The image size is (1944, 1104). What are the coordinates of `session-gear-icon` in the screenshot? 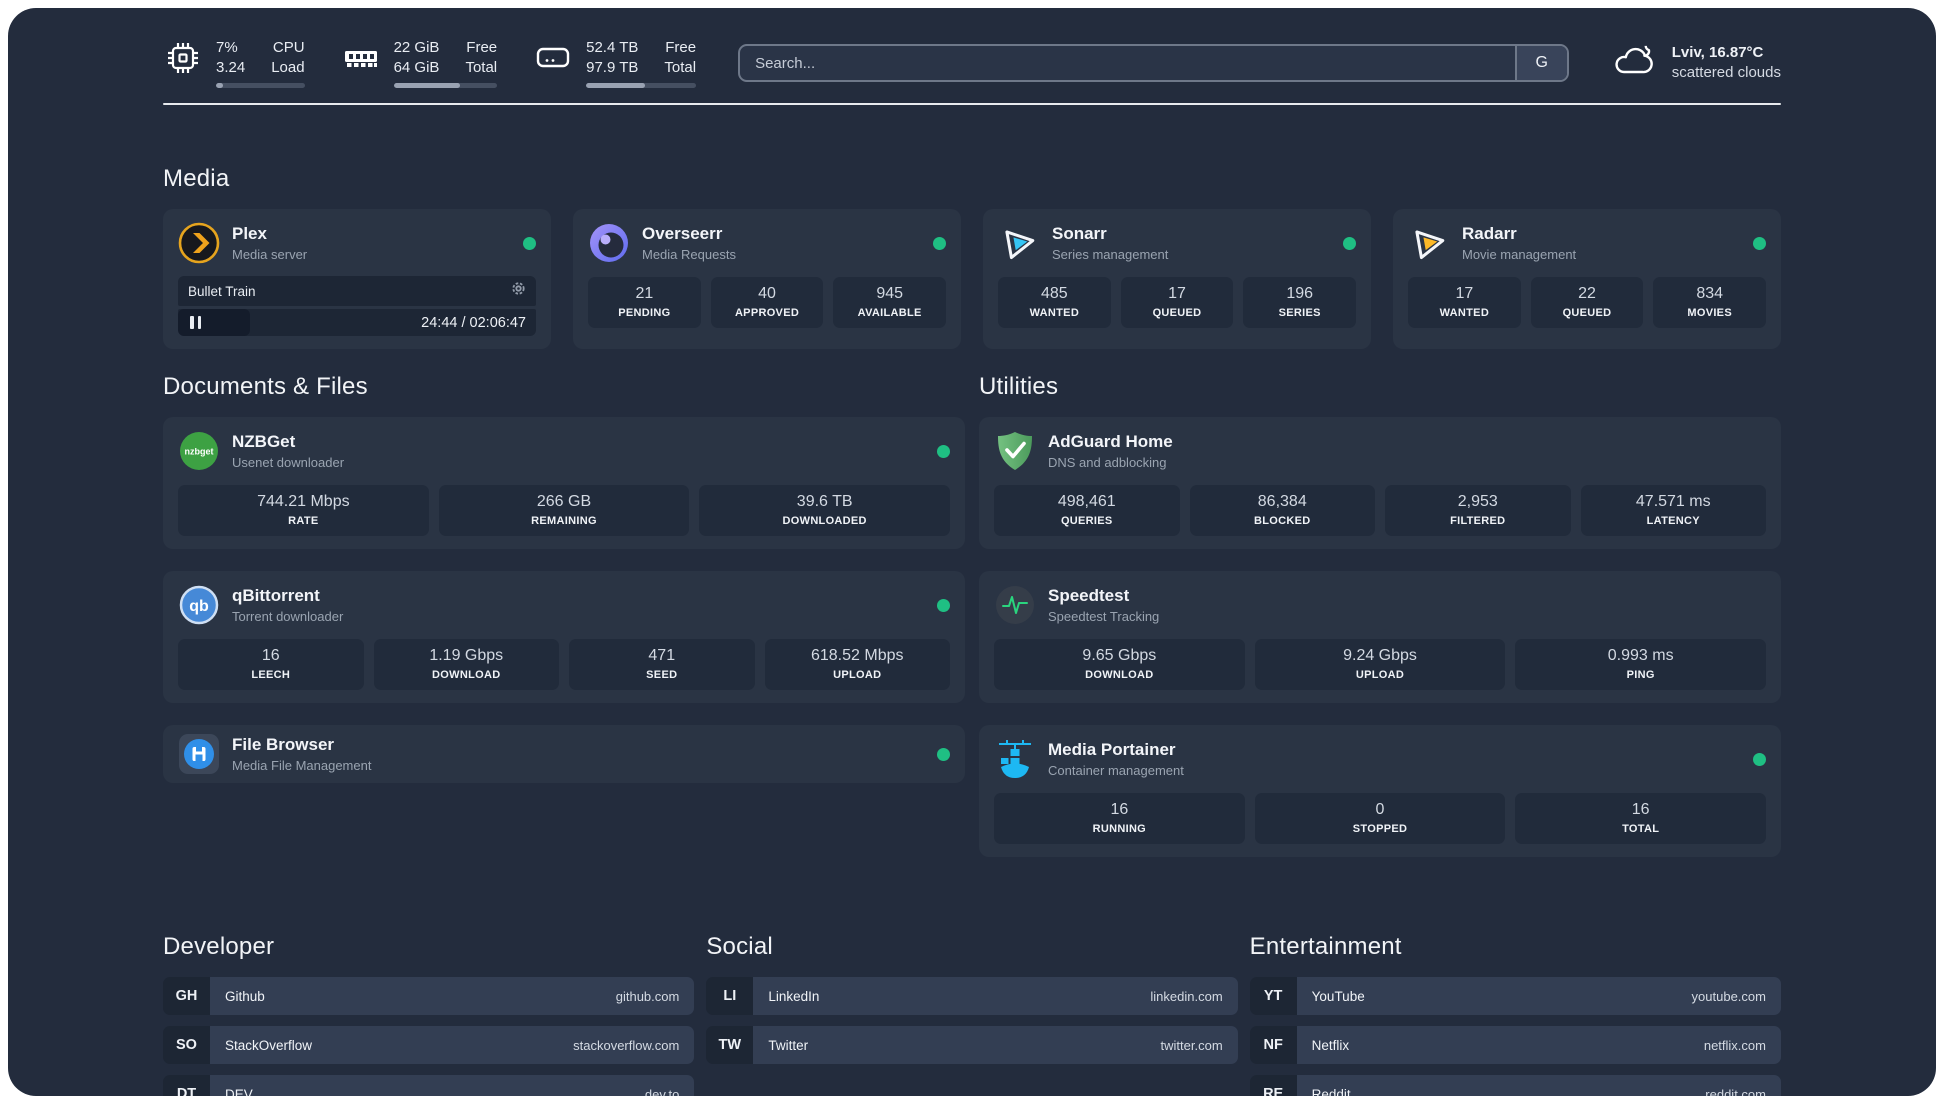 It's located at (518, 291).